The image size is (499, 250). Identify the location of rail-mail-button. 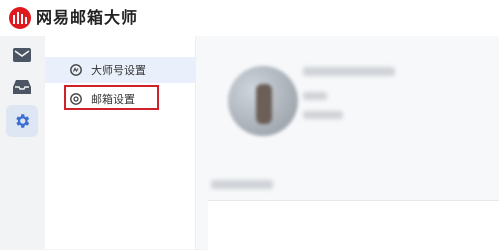
(22, 55).